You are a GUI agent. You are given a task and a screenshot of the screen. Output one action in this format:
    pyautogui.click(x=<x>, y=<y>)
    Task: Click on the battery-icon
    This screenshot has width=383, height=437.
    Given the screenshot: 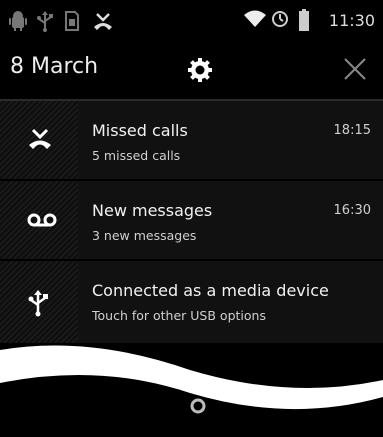 What is the action you would take?
    pyautogui.click(x=309, y=20)
    